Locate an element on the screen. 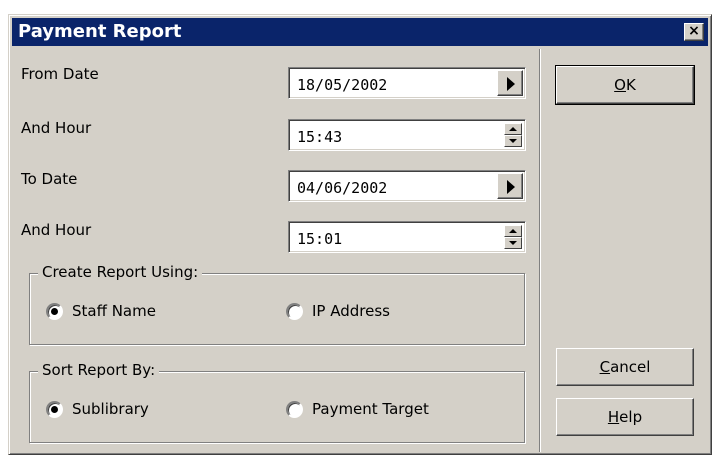 This screenshot has width=720, height=457. from-hour-field: 15:43 is located at coordinates (407, 135).